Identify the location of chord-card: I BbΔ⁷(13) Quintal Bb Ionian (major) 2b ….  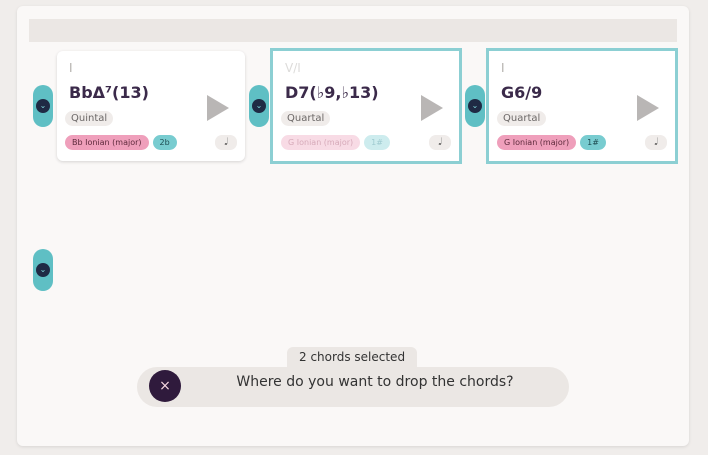
(151, 106).